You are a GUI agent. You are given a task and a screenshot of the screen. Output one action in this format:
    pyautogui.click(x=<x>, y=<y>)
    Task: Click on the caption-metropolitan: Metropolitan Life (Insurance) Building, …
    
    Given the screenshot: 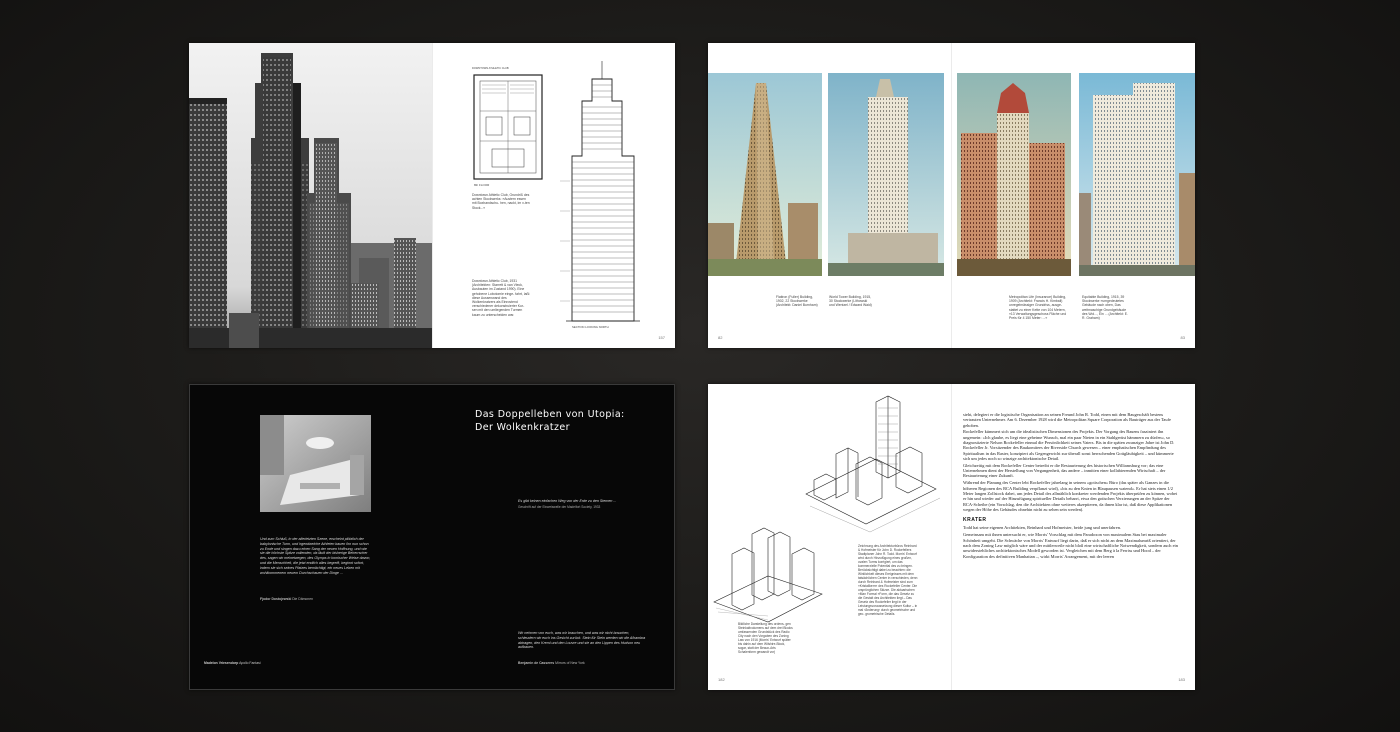 What is the action you would take?
    pyautogui.click(x=1038, y=308)
    